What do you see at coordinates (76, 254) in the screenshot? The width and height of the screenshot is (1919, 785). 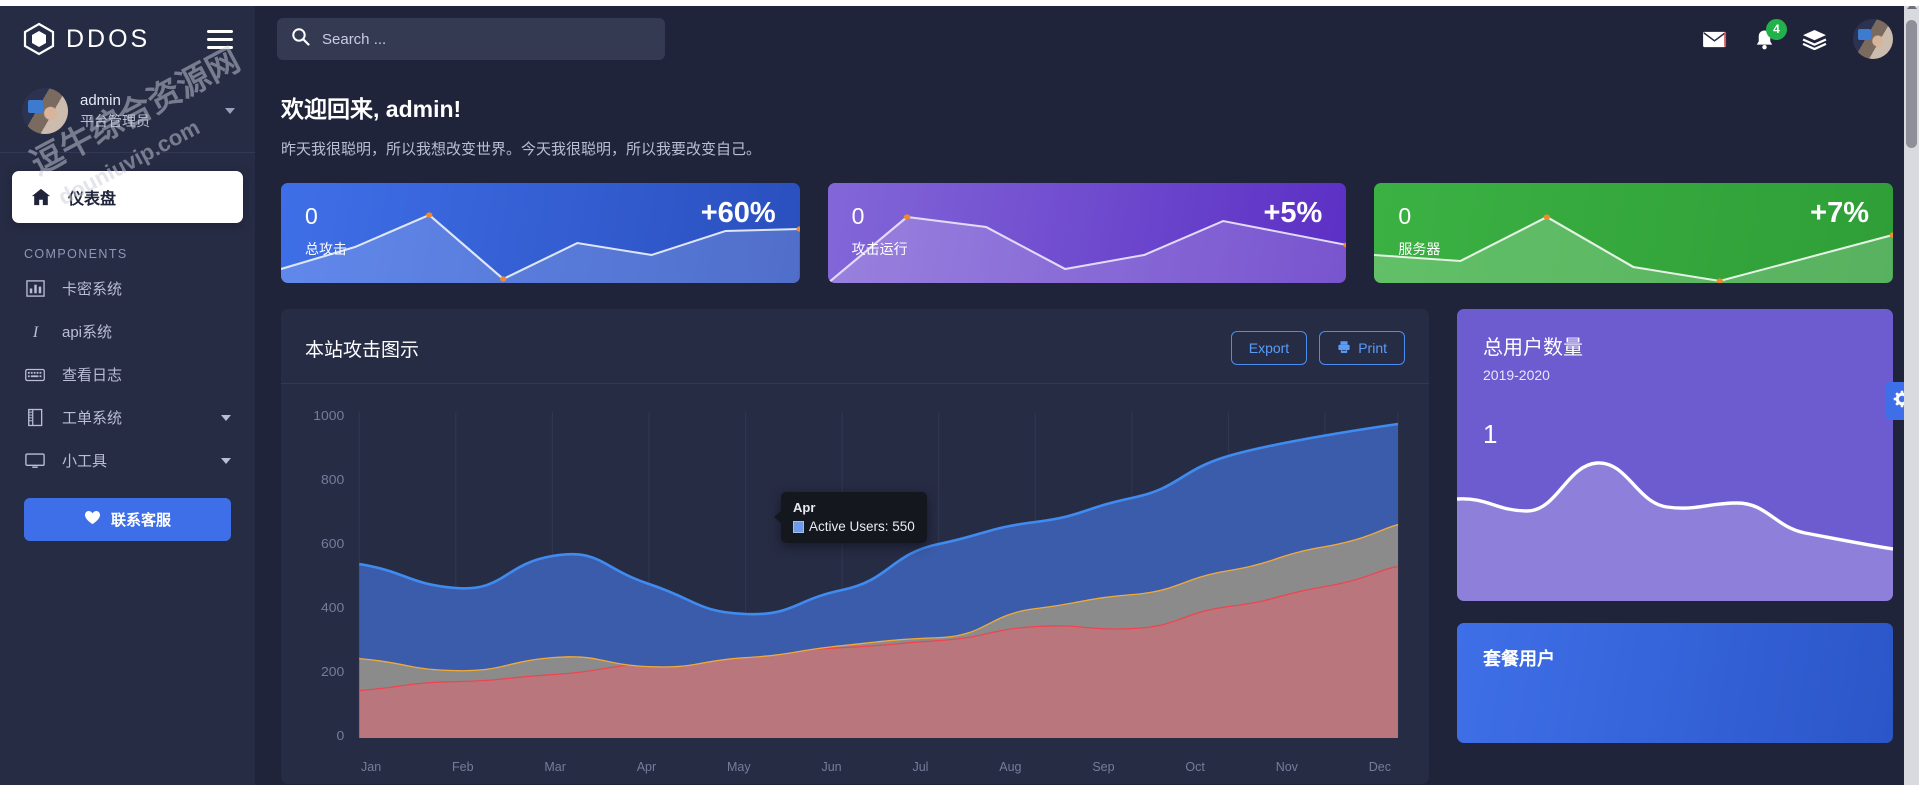 I see `sidebar-section-title: COMPONENTS` at bounding box center [76, 254].